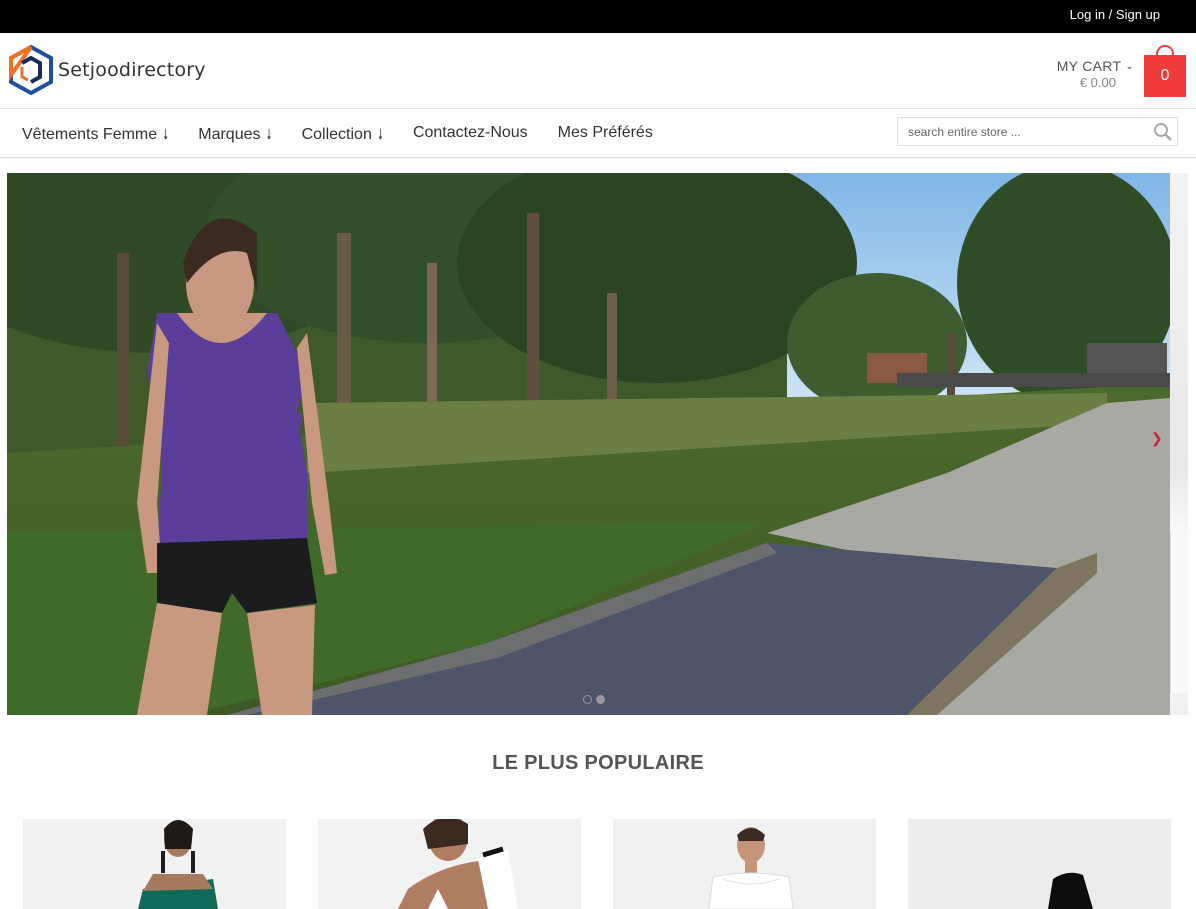 This screenshot has height=909, width=1196. Describe the element at coordinates (132, 70) in the screenshot. I see `logo-text: Setjoodirectory` at that location.